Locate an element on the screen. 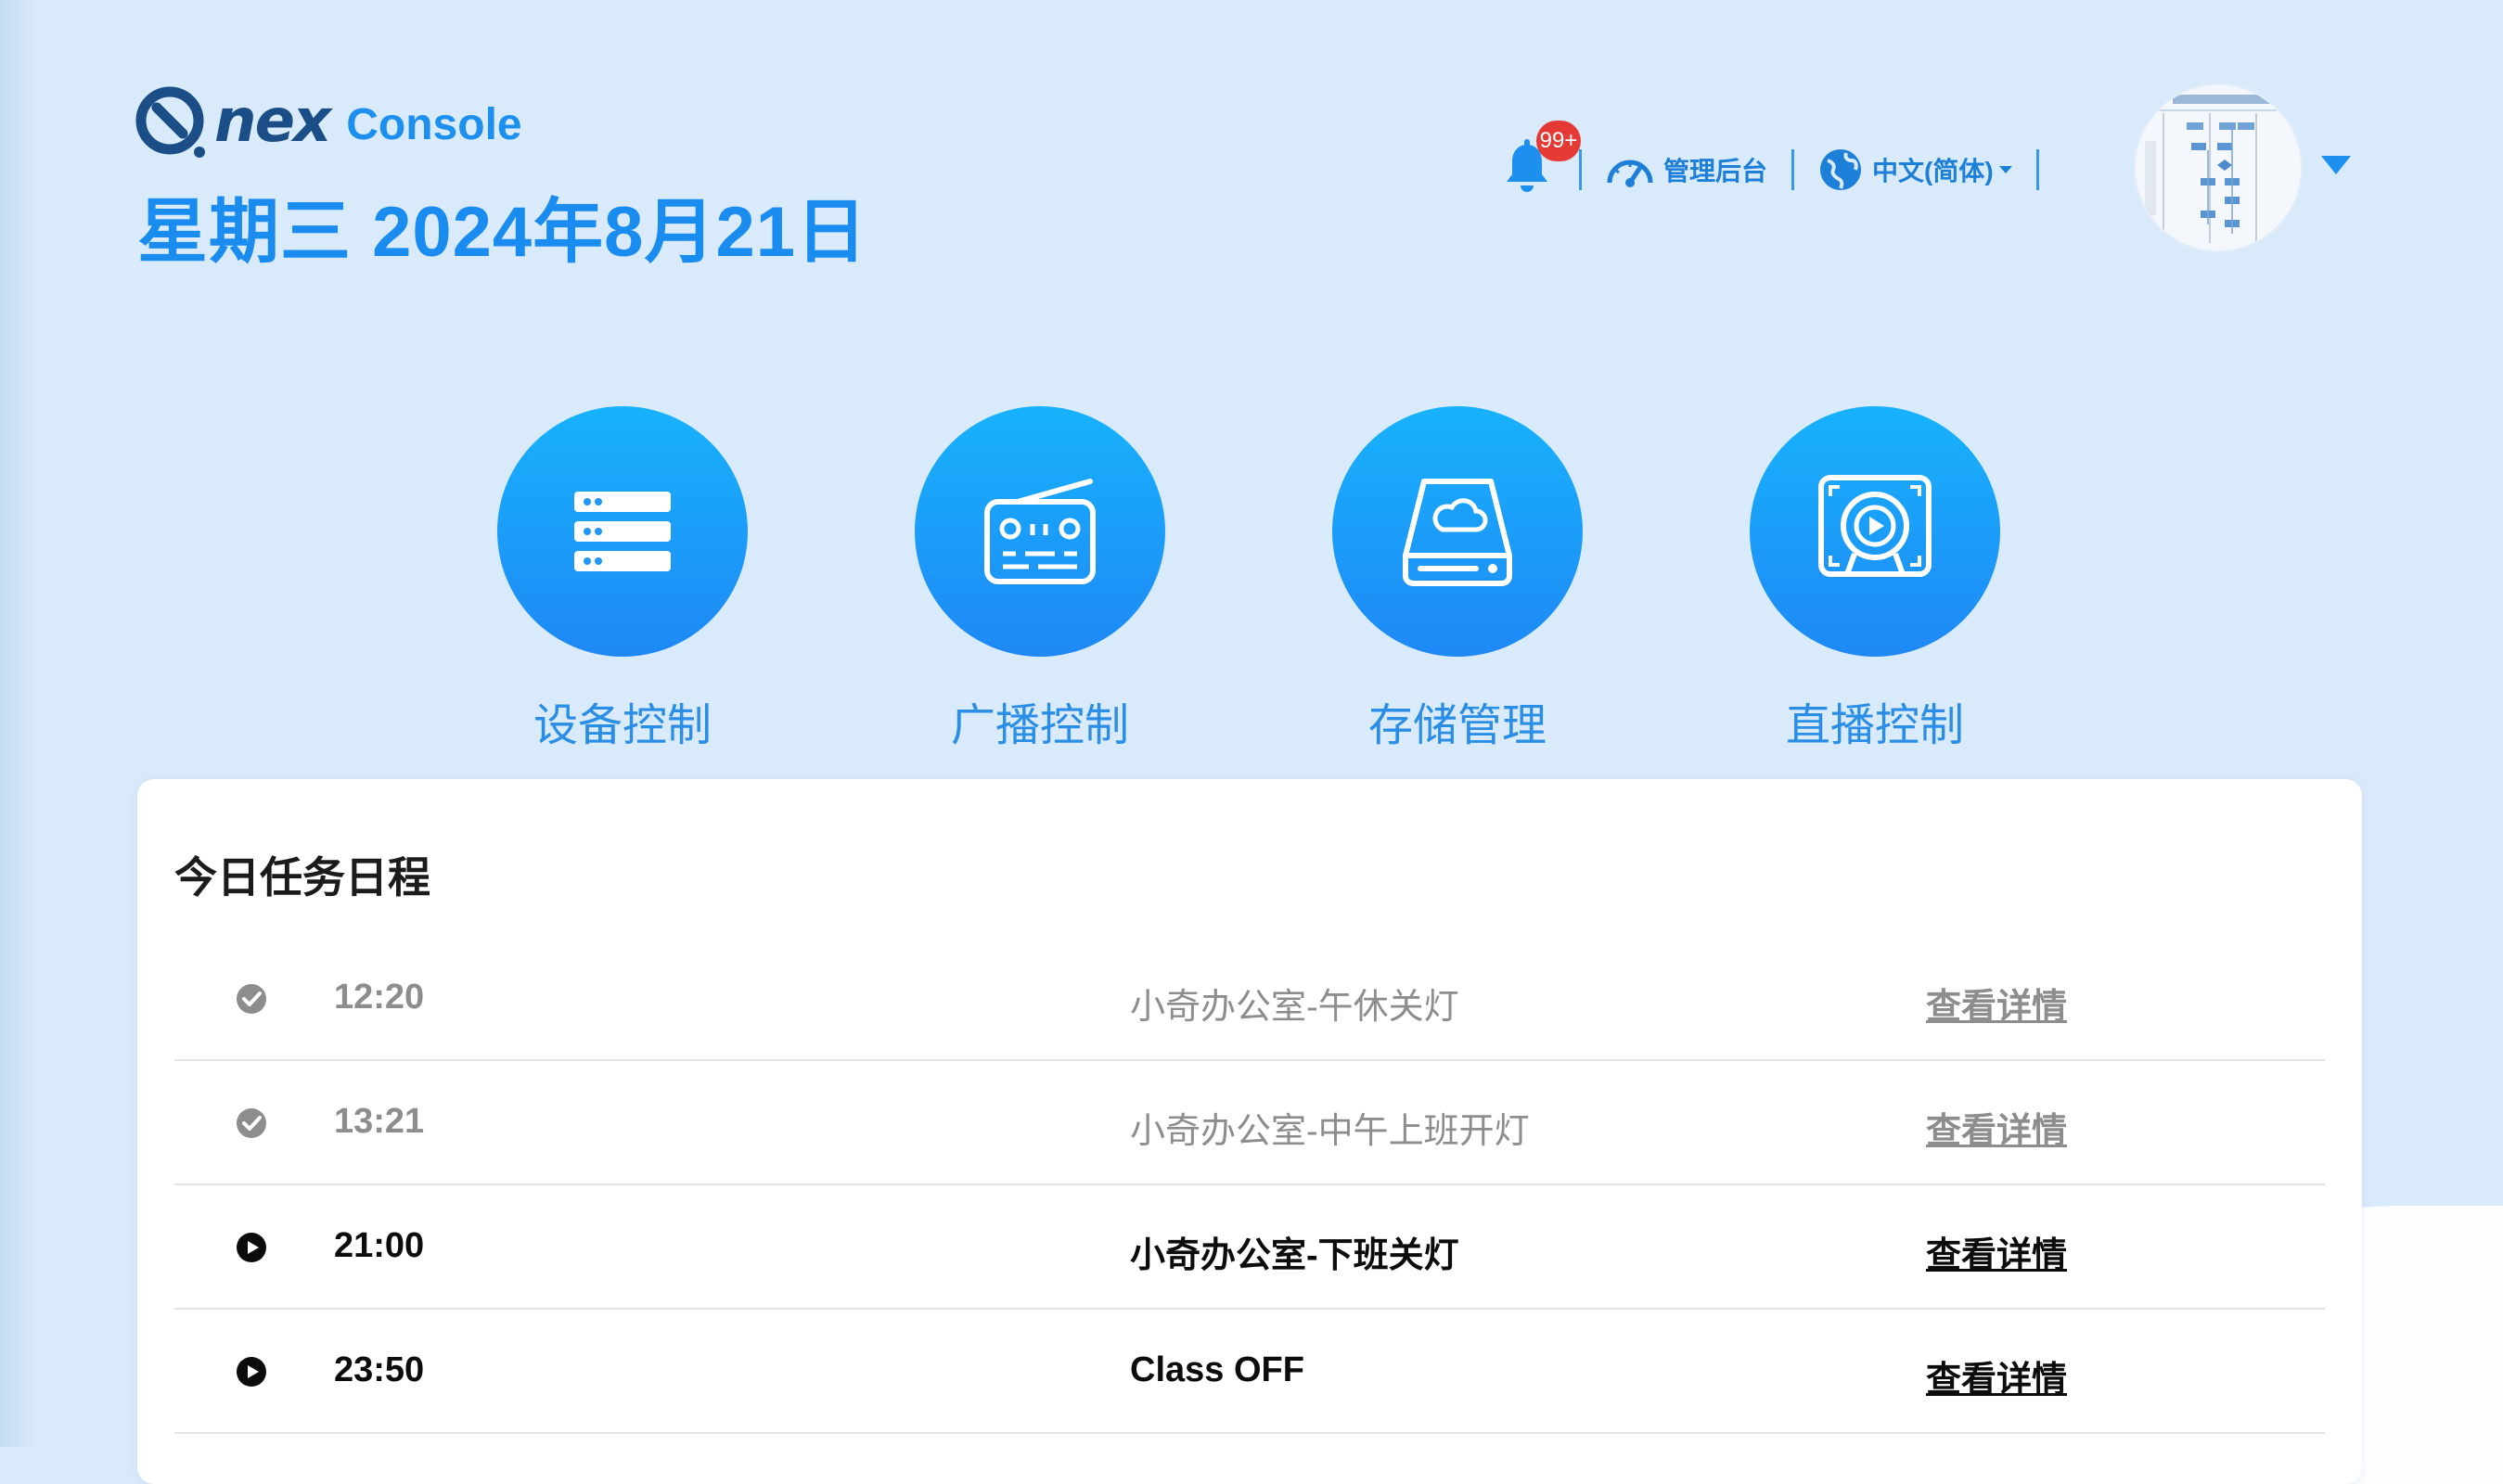  avatar-dropdown-caret-icon is located at coordinates (2336, 165).